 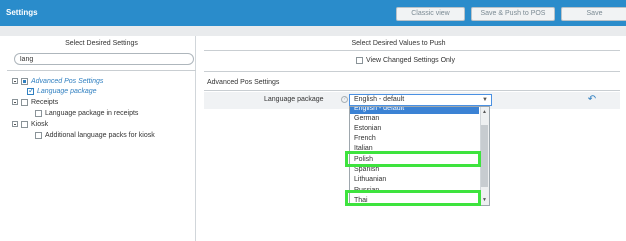 What do you see at coordinates (484, 112) in the screenshot?
I see `scroll-up-icon: ▲` at bounding box center [484, 112].